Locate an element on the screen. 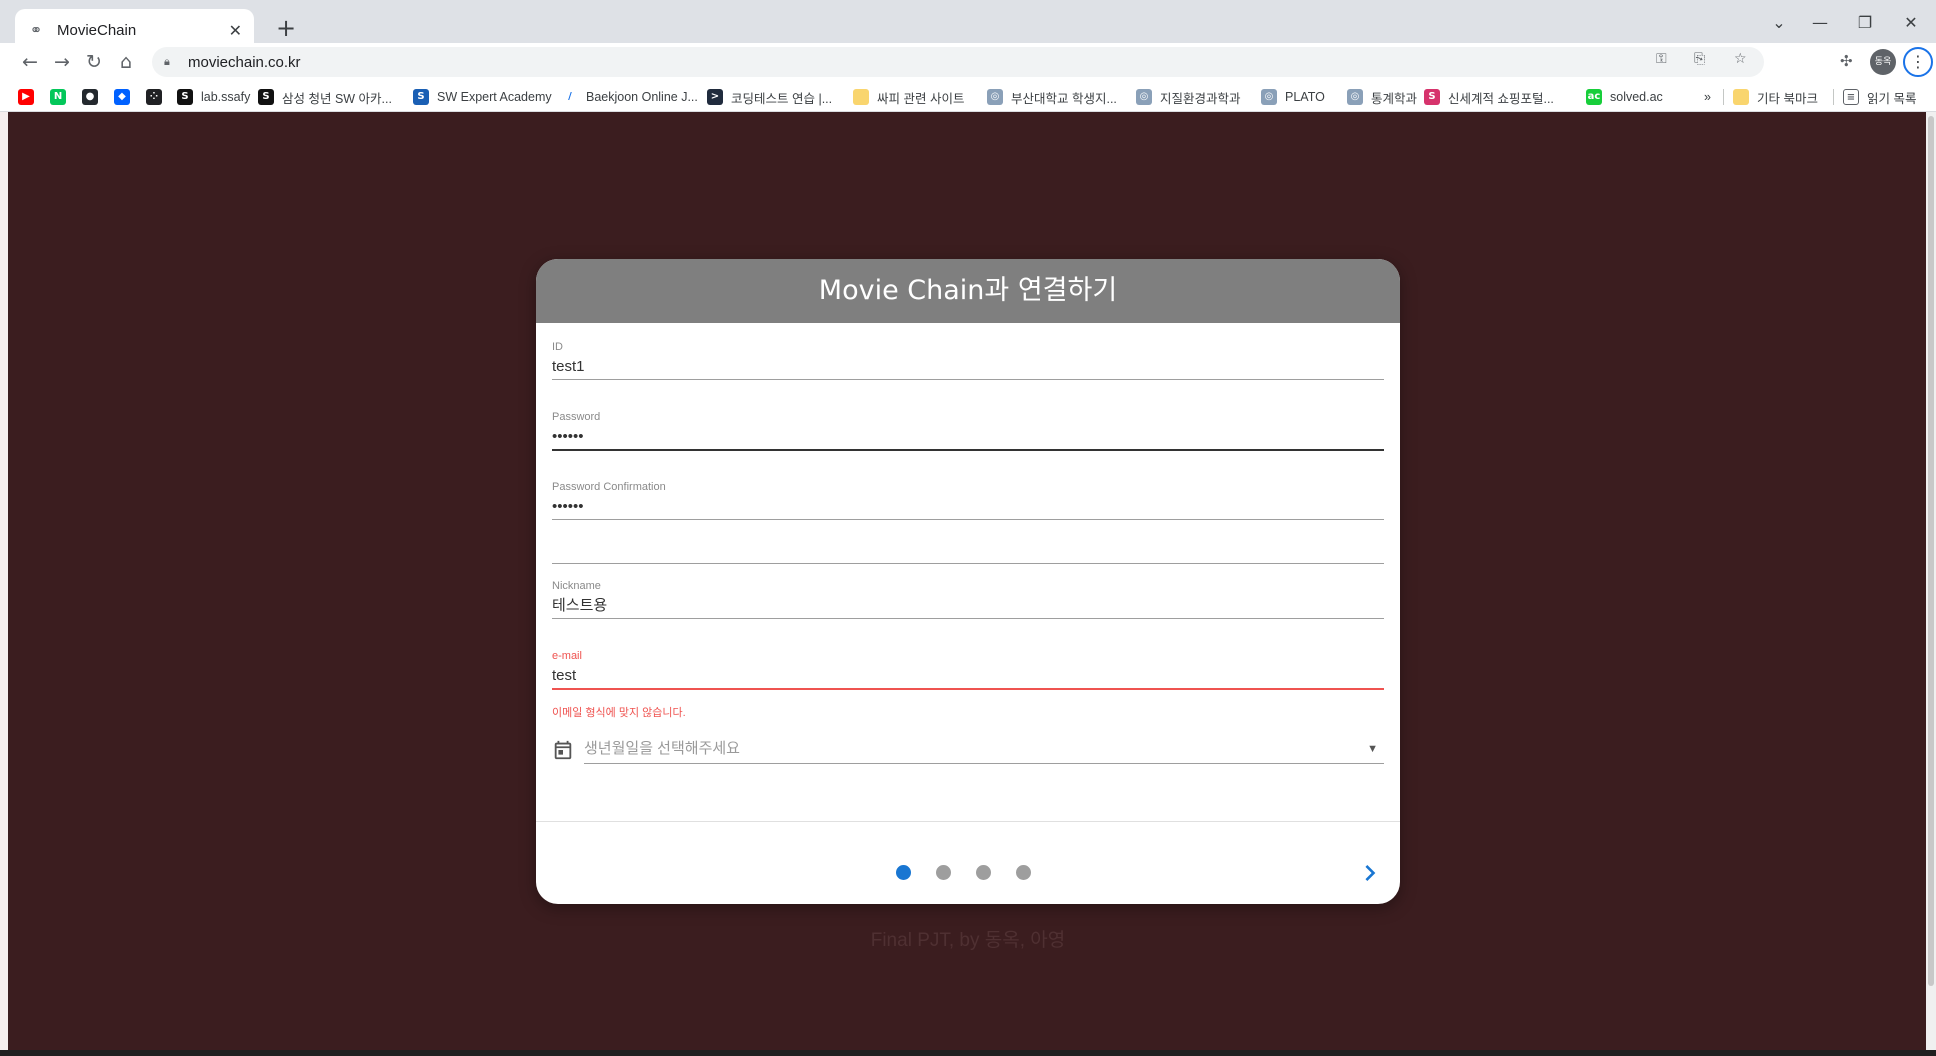  password-confirmation-field: Password Confirmation •••••• is located at coordinates (968, 500).